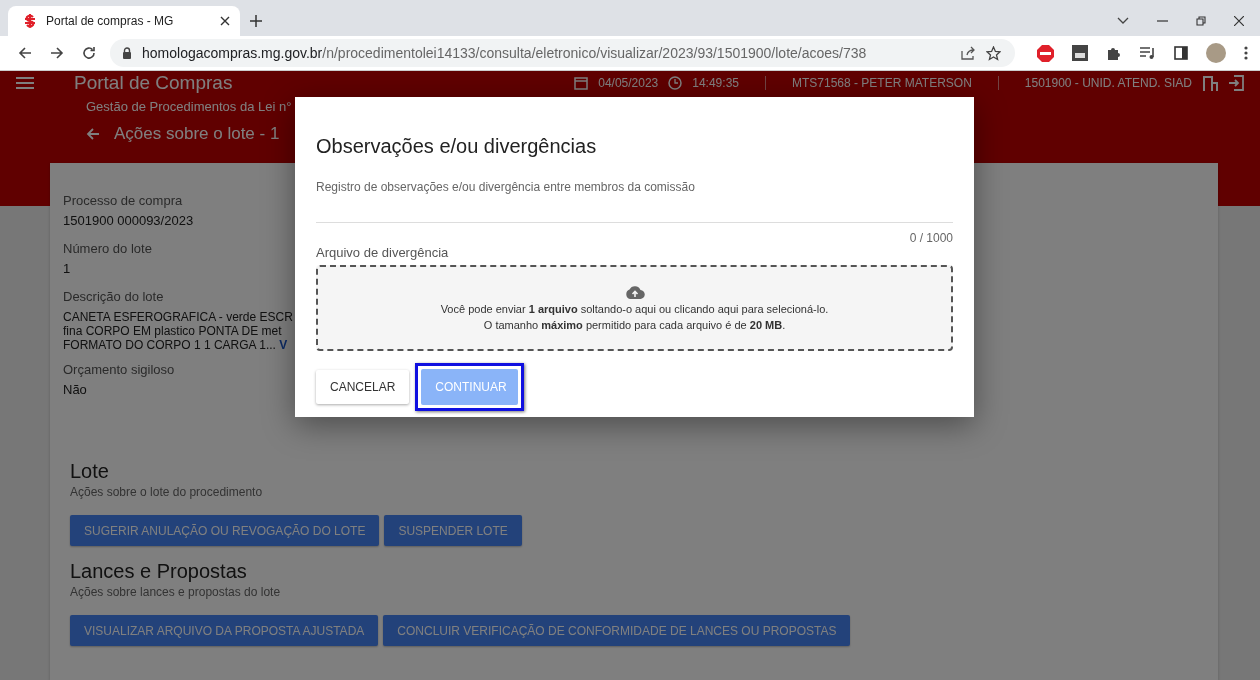 The height and width of the screenshot is (680, 1260). Describe the element at coordinates (153, 83) in the screenshot. I see `app-title: Portal de Compras` at that location.